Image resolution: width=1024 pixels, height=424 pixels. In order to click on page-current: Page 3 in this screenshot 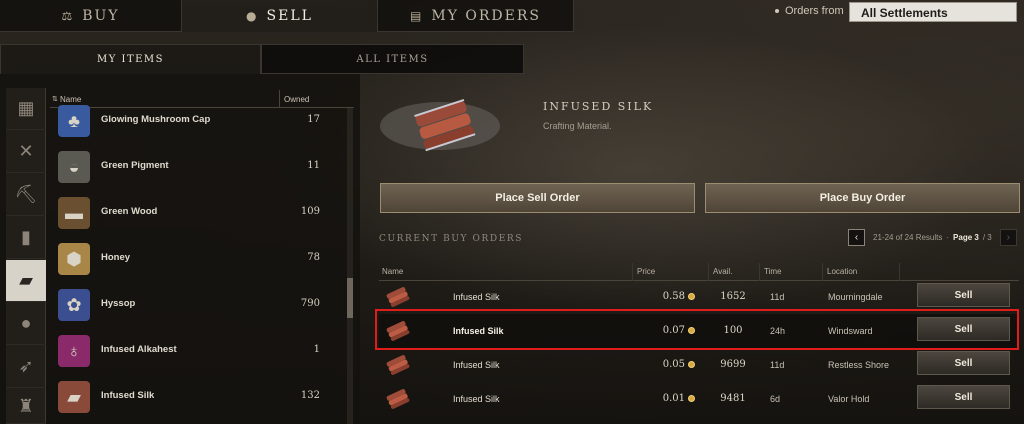, I will do `click(966, 237)`.